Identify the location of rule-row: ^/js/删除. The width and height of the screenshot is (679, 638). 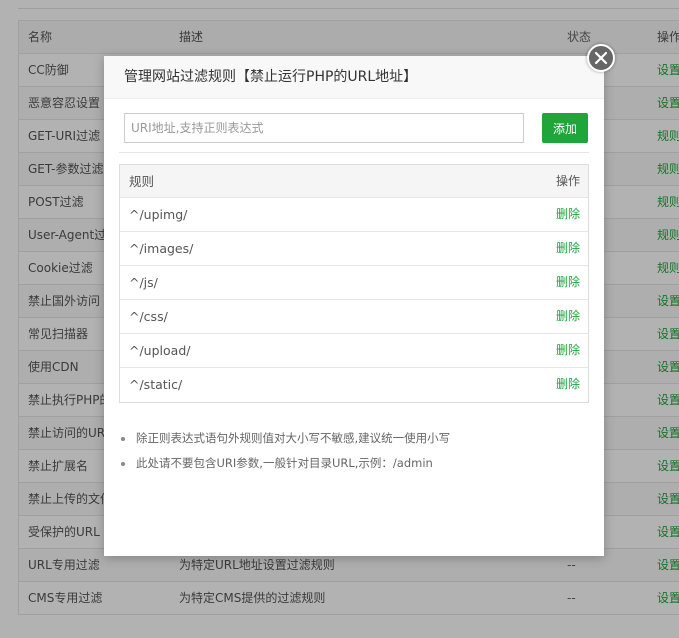
(354, 283).